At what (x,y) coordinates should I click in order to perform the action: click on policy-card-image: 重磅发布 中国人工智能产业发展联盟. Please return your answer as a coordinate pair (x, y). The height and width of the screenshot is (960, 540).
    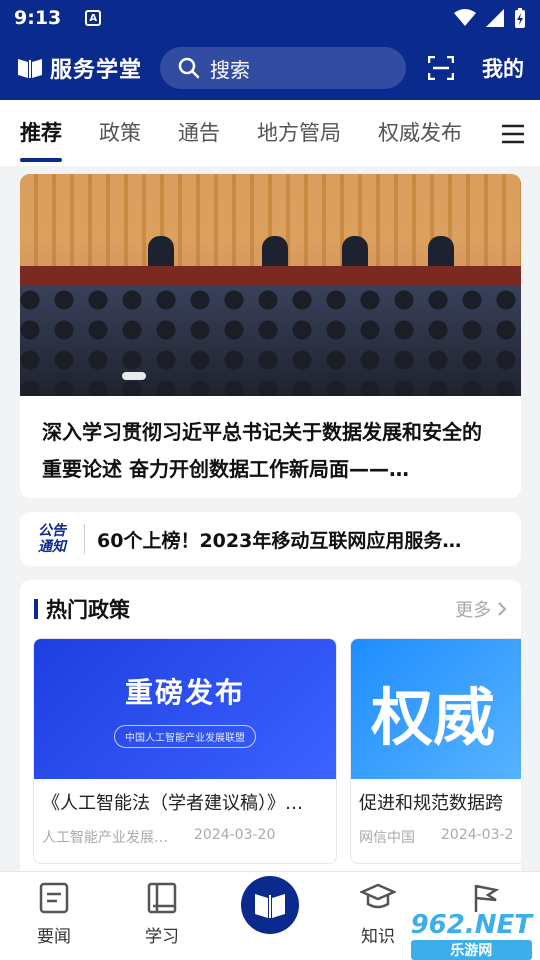
    Looking at the image, I should click on (185, 709).